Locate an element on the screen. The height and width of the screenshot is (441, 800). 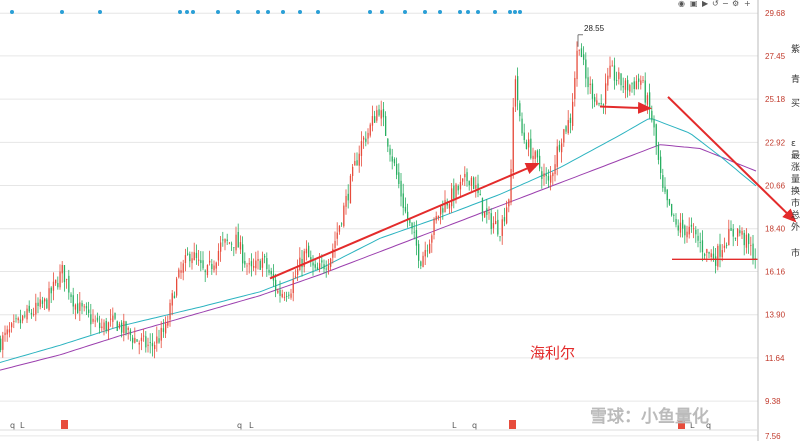
zoom-out-icon: − is located at coordinates (725, 4).